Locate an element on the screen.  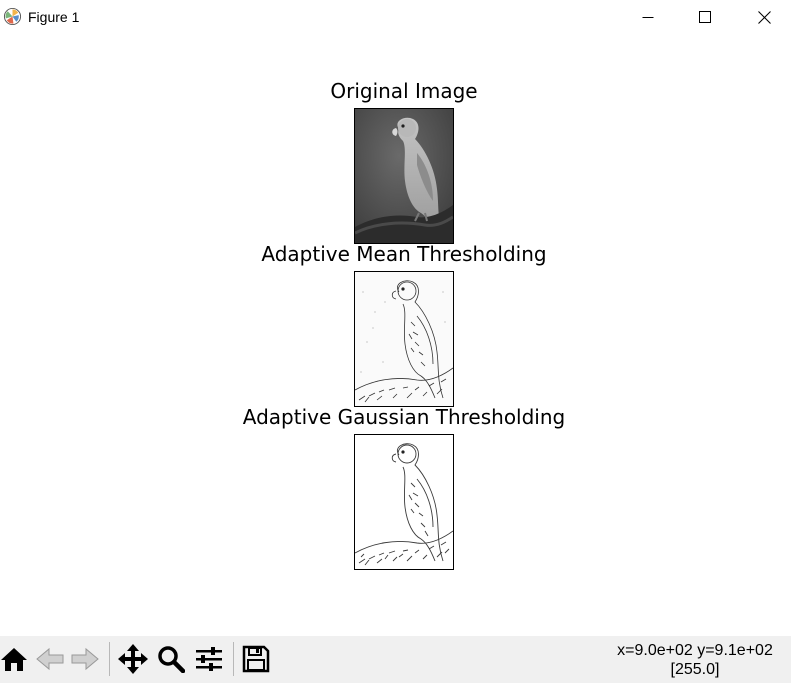
window-title: Figure 1 is located at coordinates (54, 17).